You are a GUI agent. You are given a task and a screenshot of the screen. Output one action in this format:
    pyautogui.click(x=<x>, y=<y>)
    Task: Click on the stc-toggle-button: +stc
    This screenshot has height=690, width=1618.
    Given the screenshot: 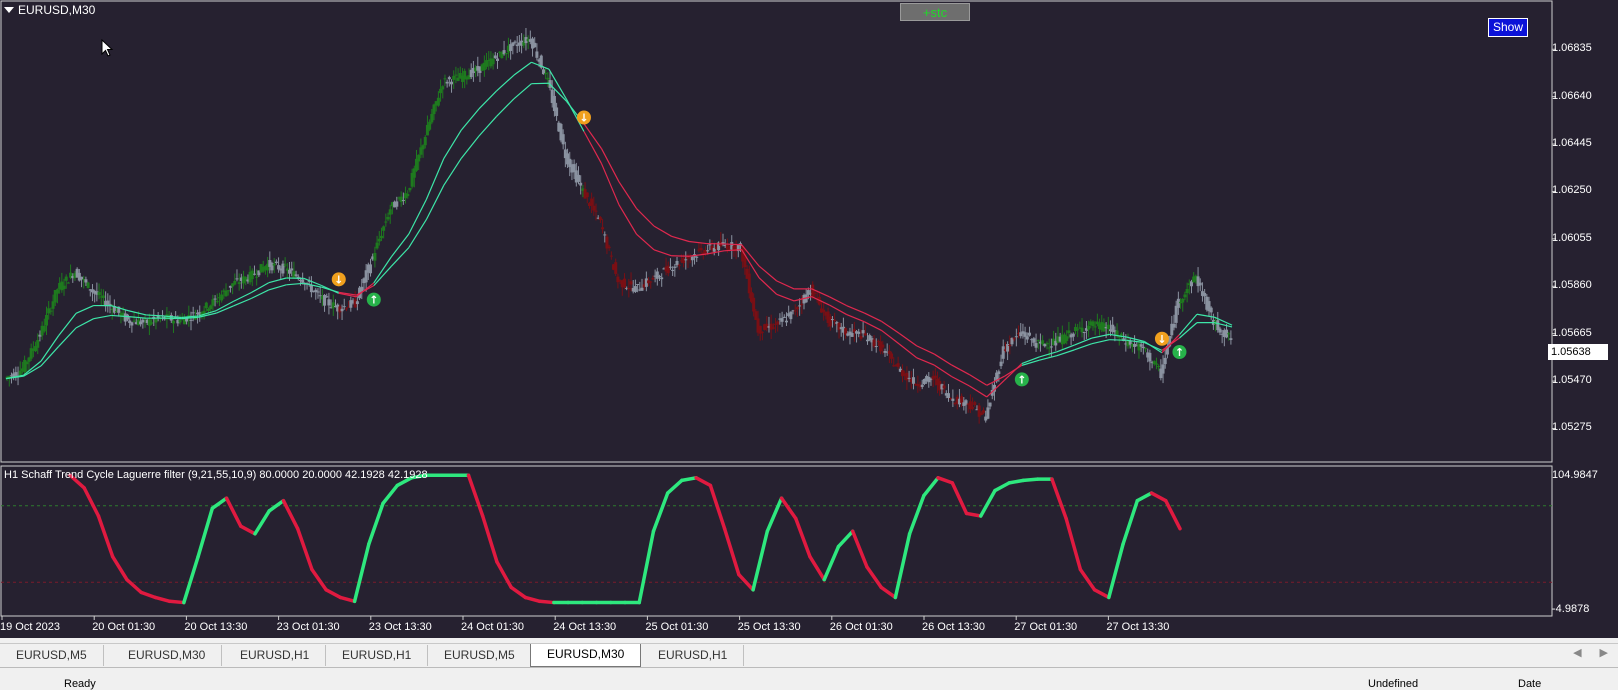 What is the action you would take?
    pyautogui.click(x=935, y=12)
    